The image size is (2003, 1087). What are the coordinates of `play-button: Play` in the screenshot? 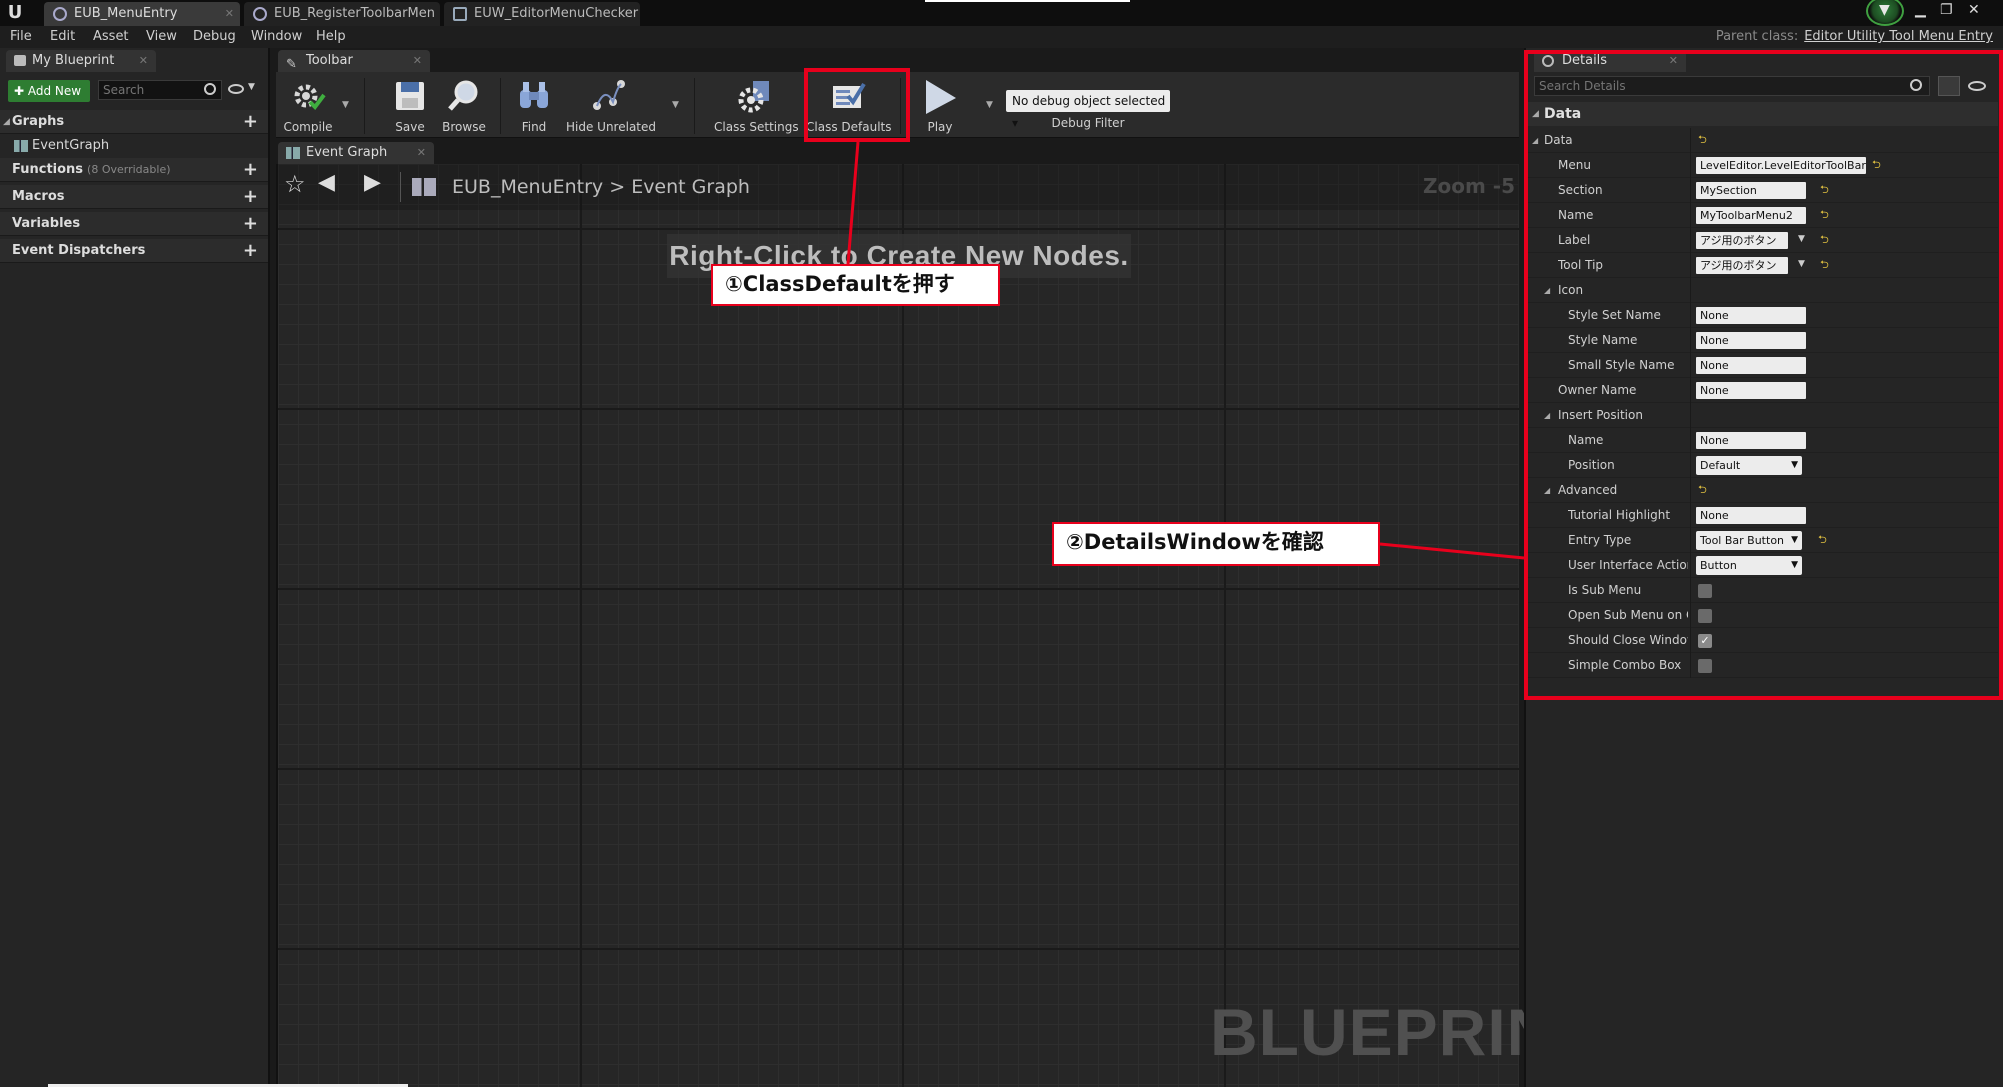 It's located at (940, 106).